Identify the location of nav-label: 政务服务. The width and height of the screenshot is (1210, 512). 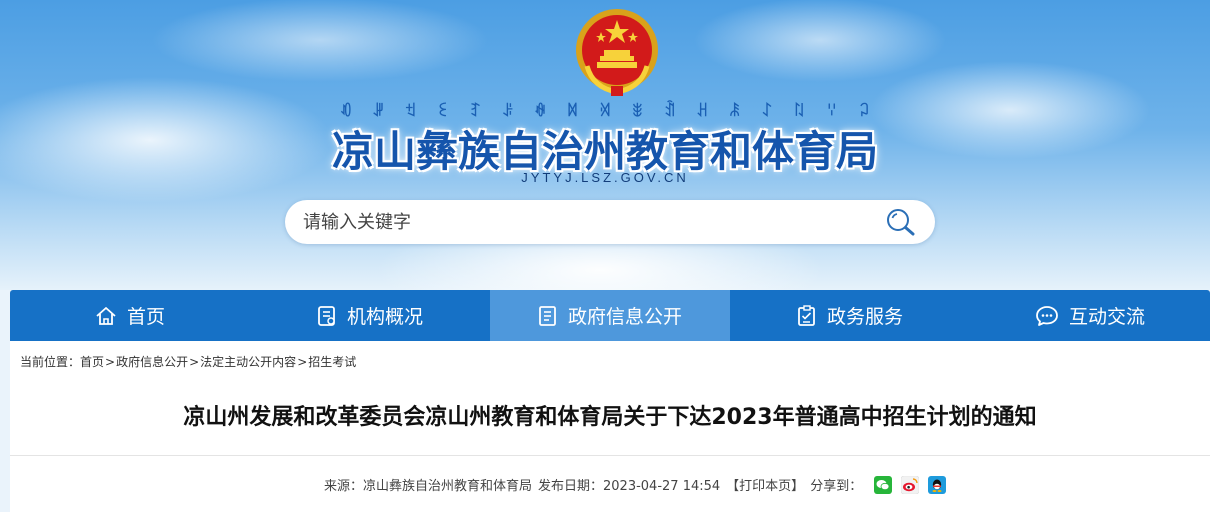
(864, 317).